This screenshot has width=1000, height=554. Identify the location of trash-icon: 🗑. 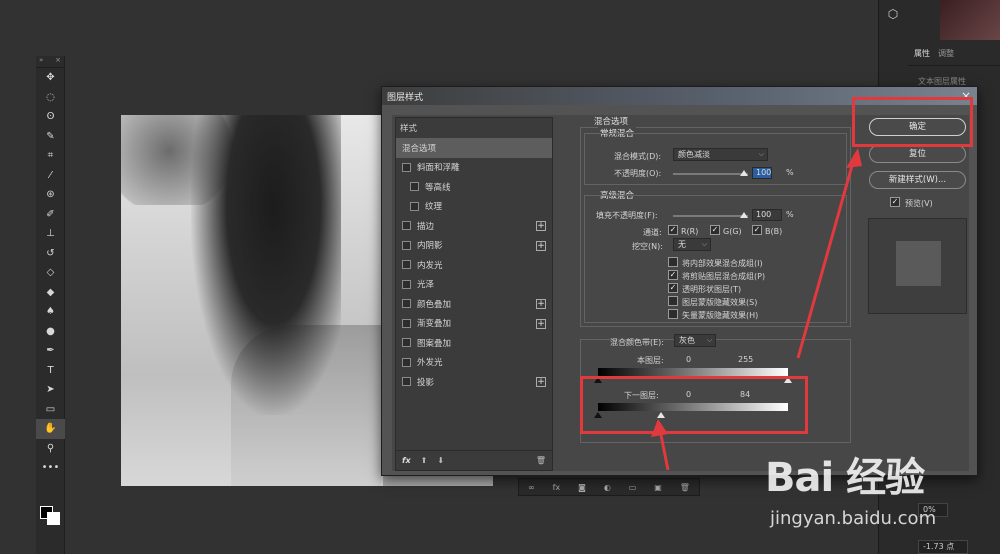
(685, 487).